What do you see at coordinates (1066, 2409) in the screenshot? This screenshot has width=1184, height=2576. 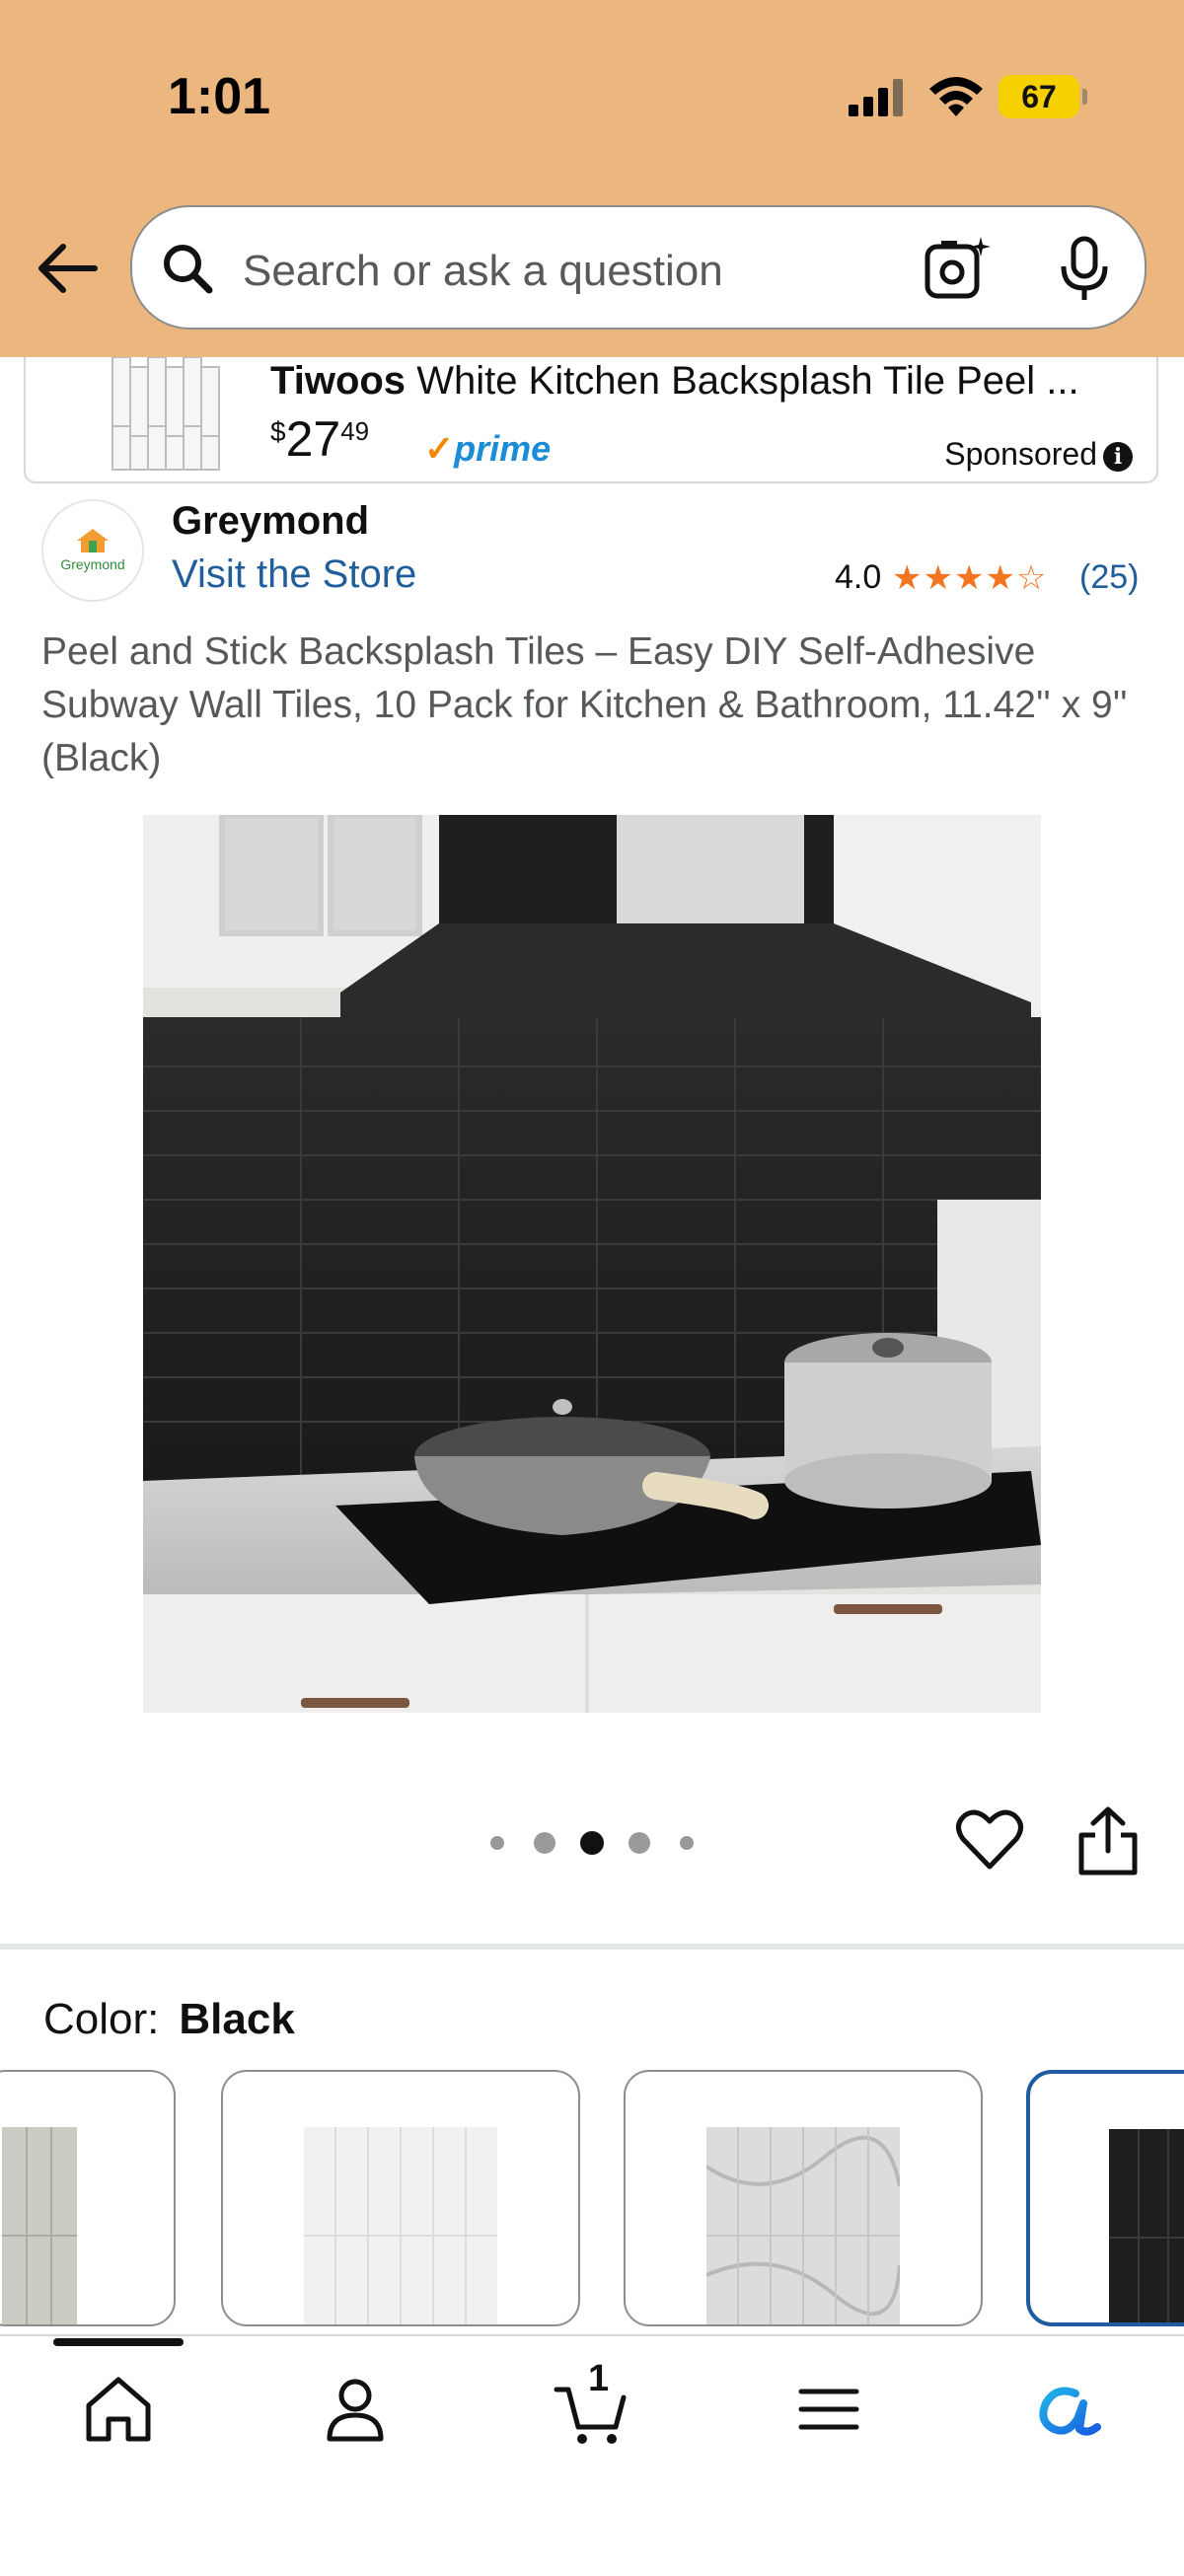 I see `rufus-icon` at bounding box center [1066, 2409].